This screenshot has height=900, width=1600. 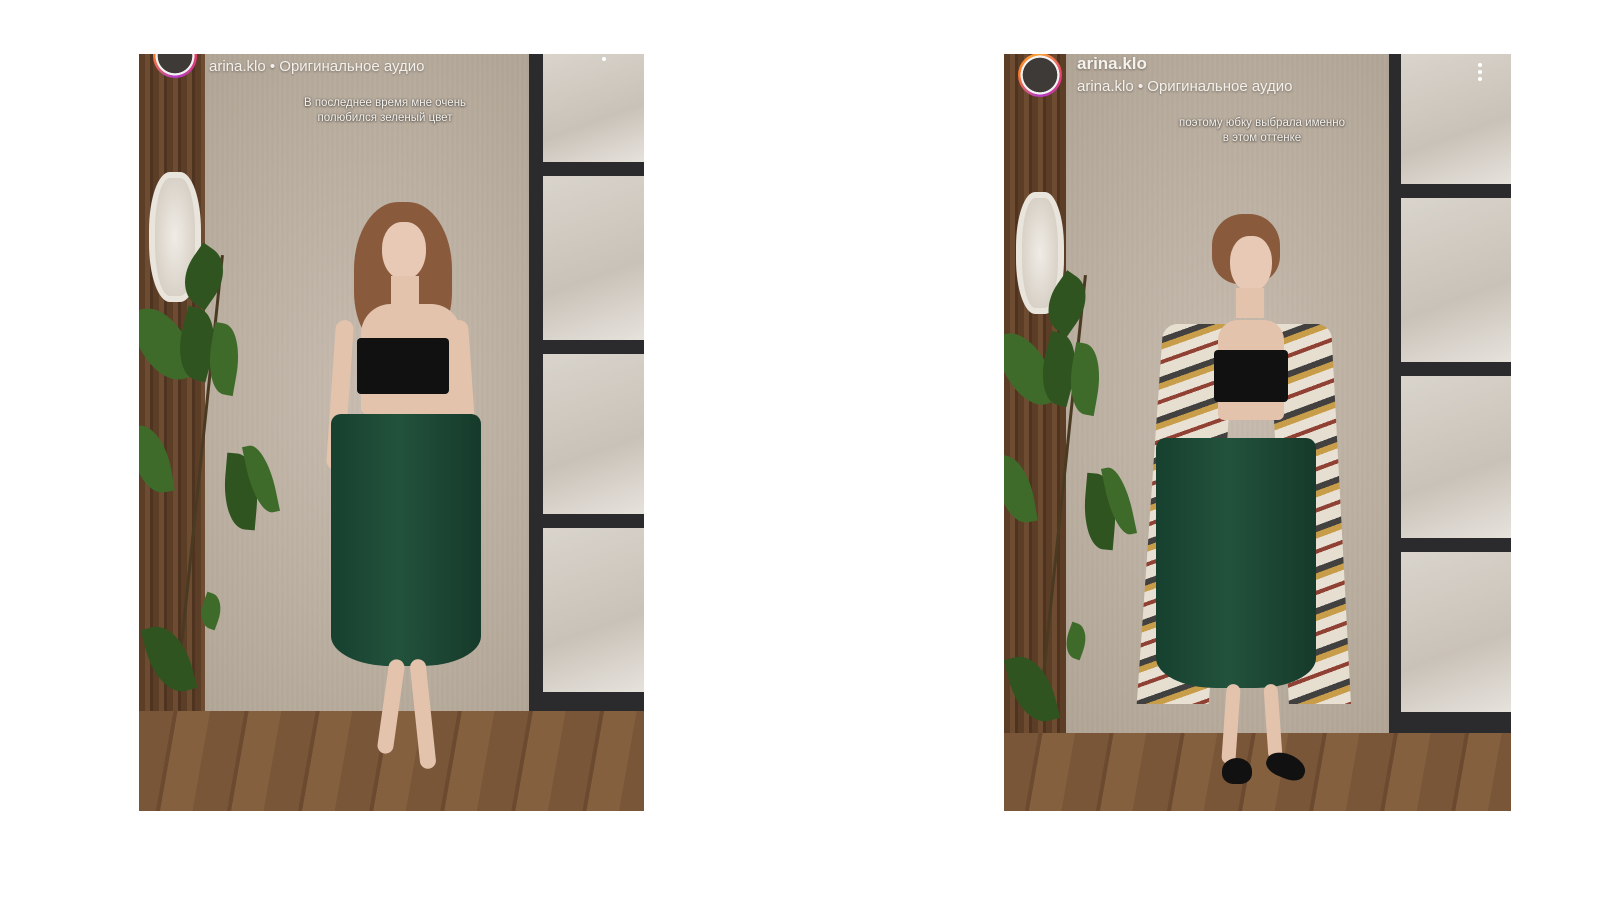 I want to click on floor, so click(x=1257, y=772).